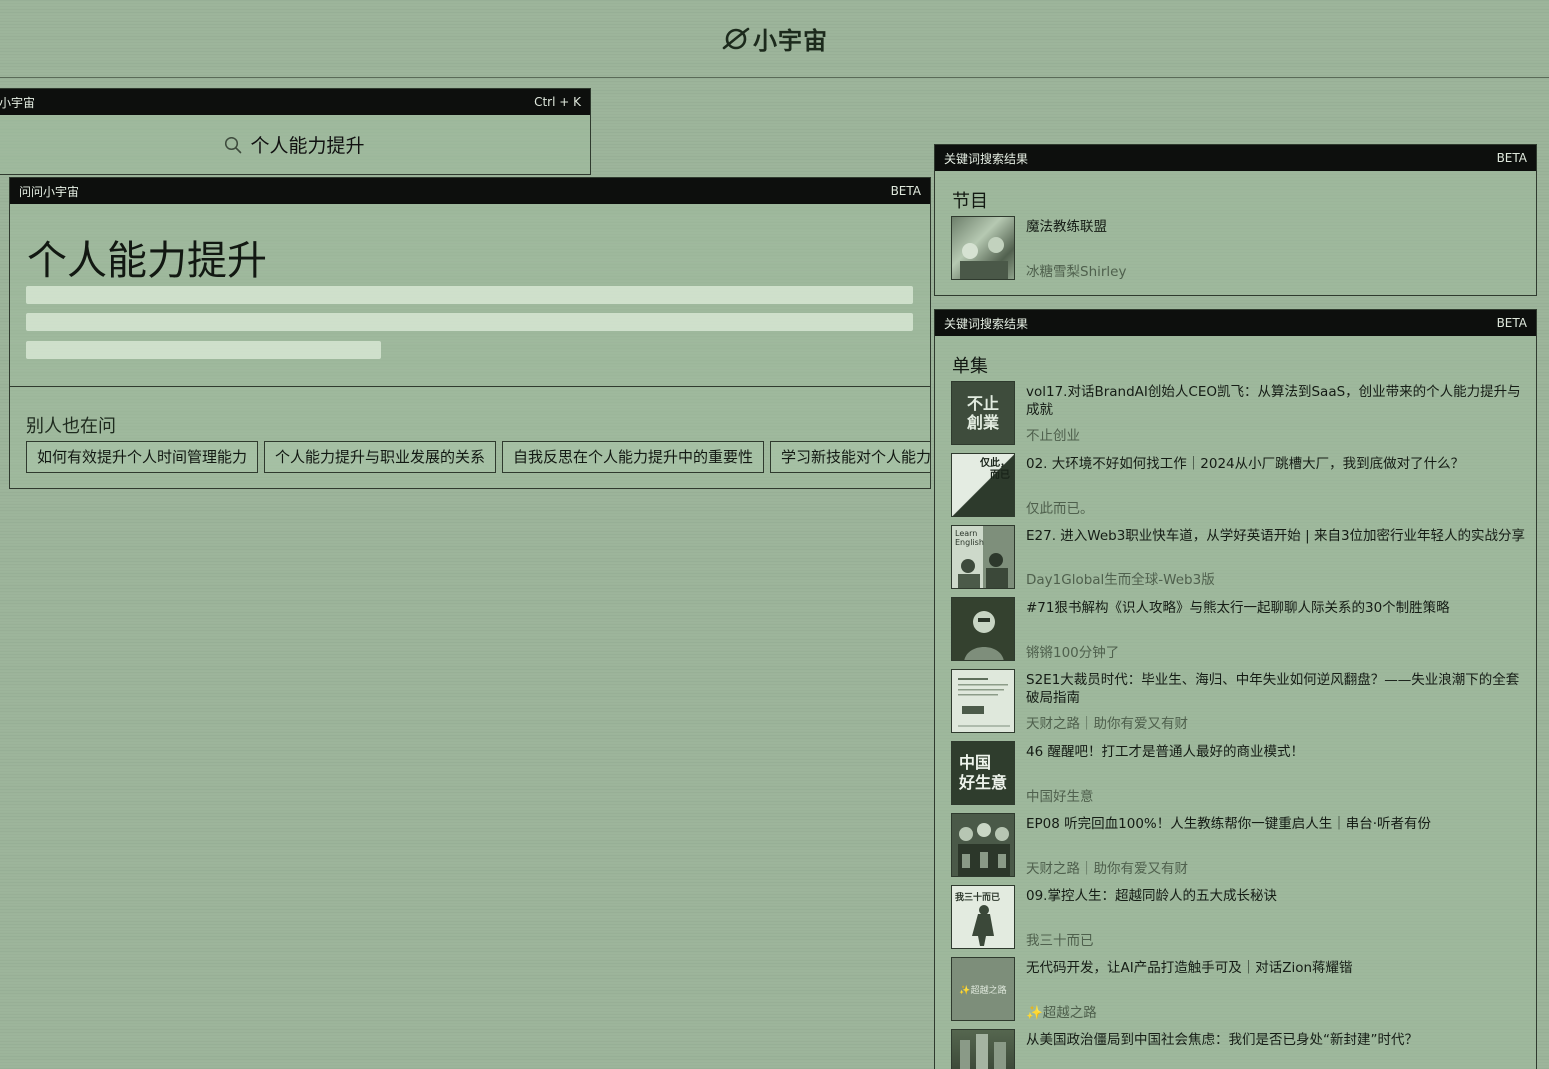 This screenshot has height=1069, width=1549. What do you see at coordinates (983, 248) in the screenshot?
I see `podcast-cover` at bounding box center [983, 248].